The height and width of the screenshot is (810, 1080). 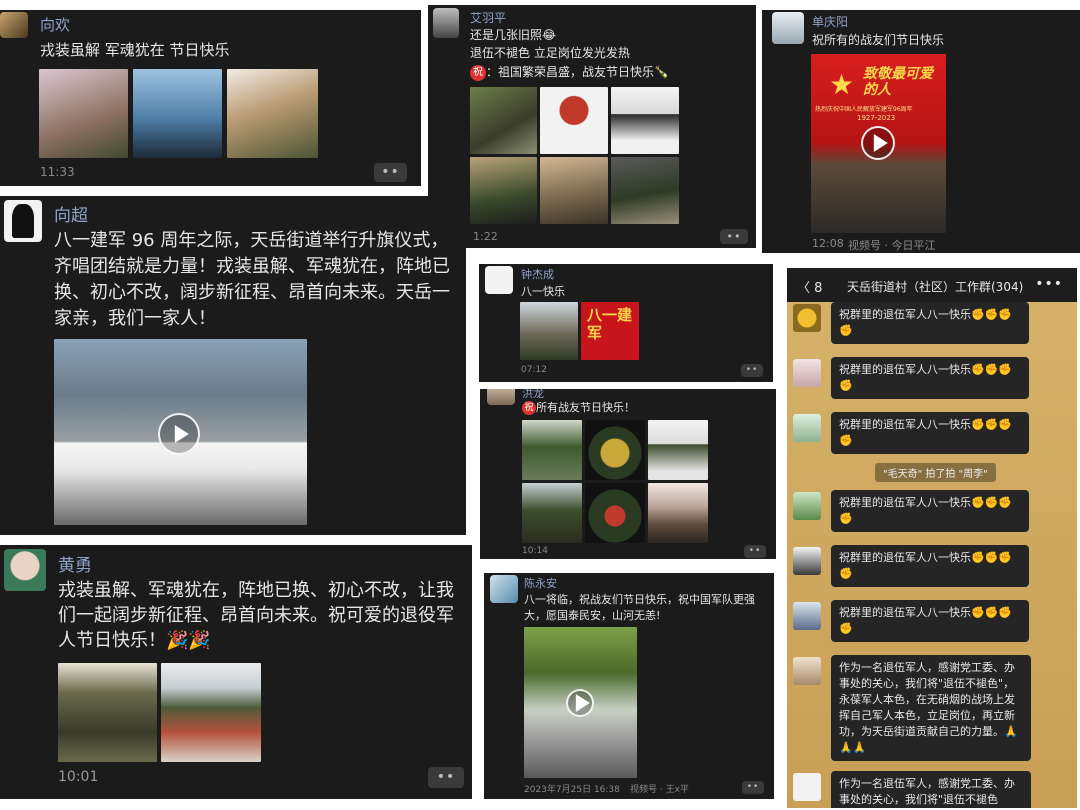 What do you see at coordinates (577, 72) in the screenshot?
I see `post-text-line3: ：祖国繁荣昌盛，战友节日快乐🍾` at bounding box center [577, 72].